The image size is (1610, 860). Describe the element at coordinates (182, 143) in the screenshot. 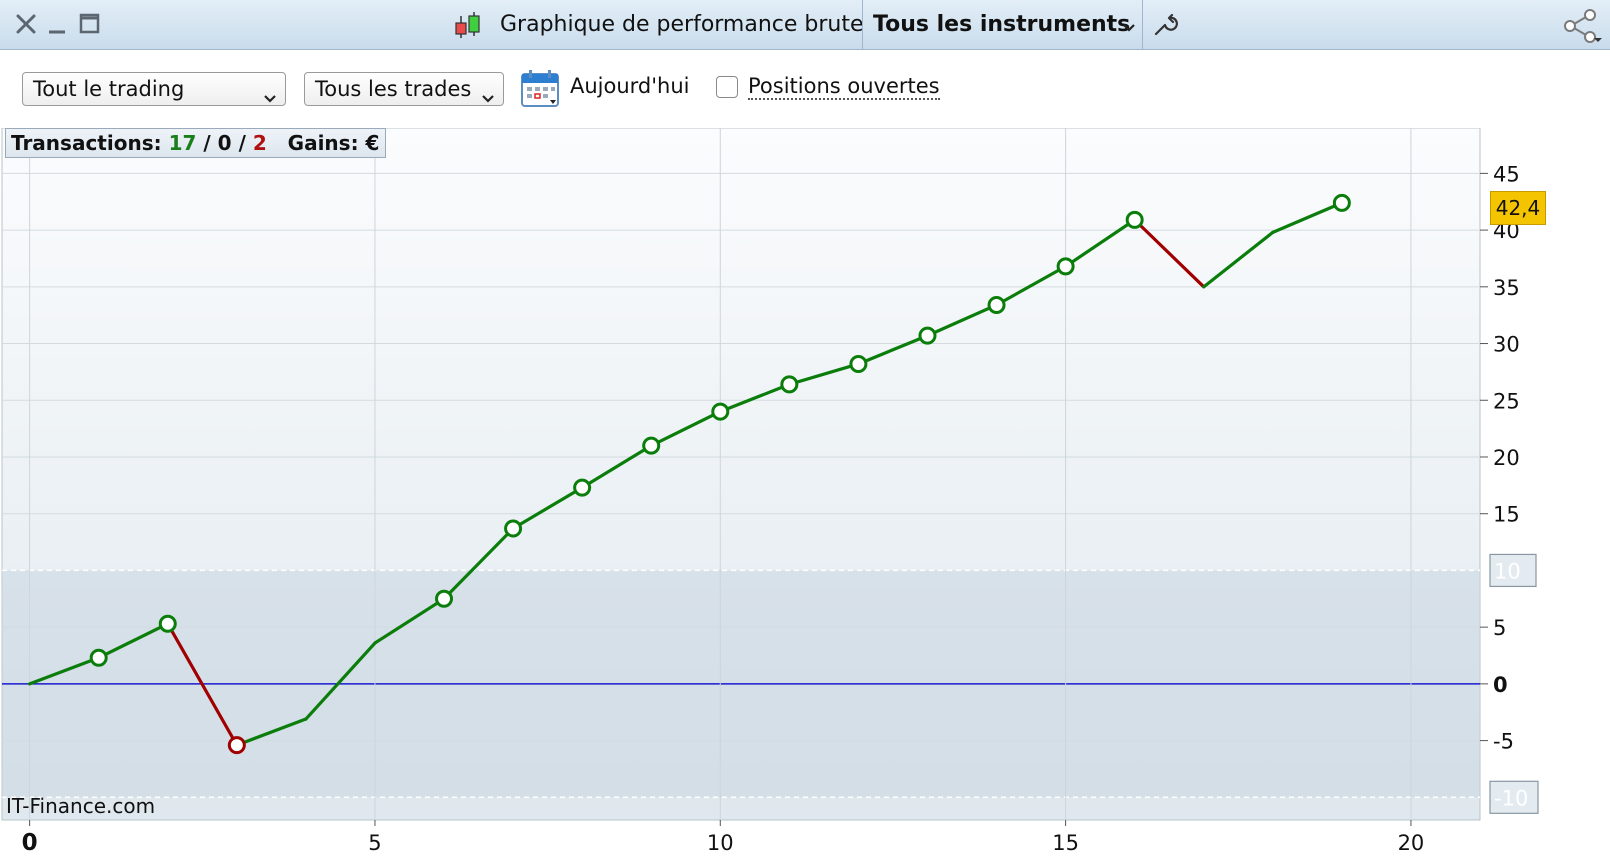

I see `wins-count: 17` at that location.